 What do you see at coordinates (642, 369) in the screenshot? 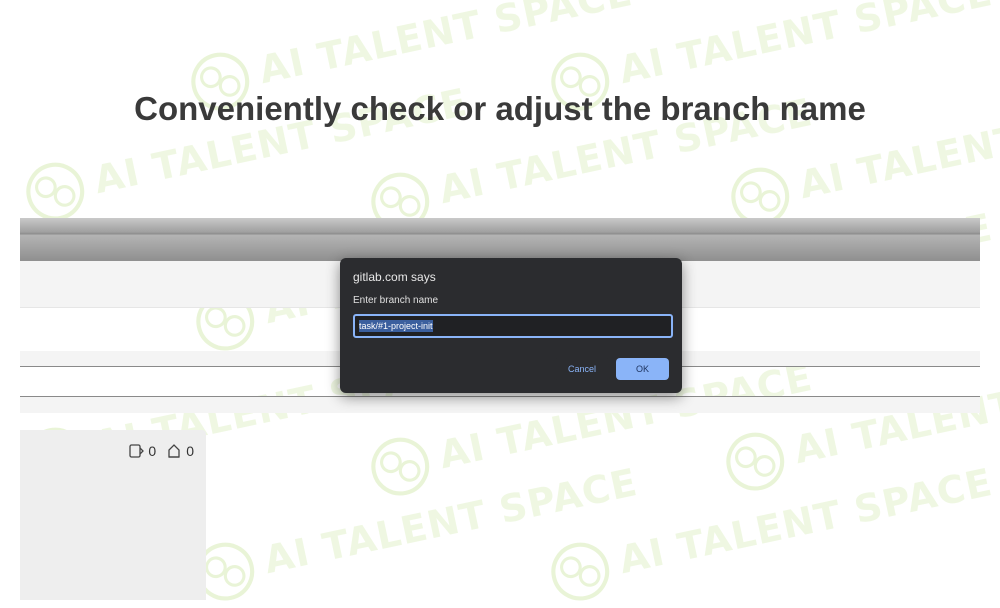
I see `ok-button: OK` at bounding box center [642, 369].